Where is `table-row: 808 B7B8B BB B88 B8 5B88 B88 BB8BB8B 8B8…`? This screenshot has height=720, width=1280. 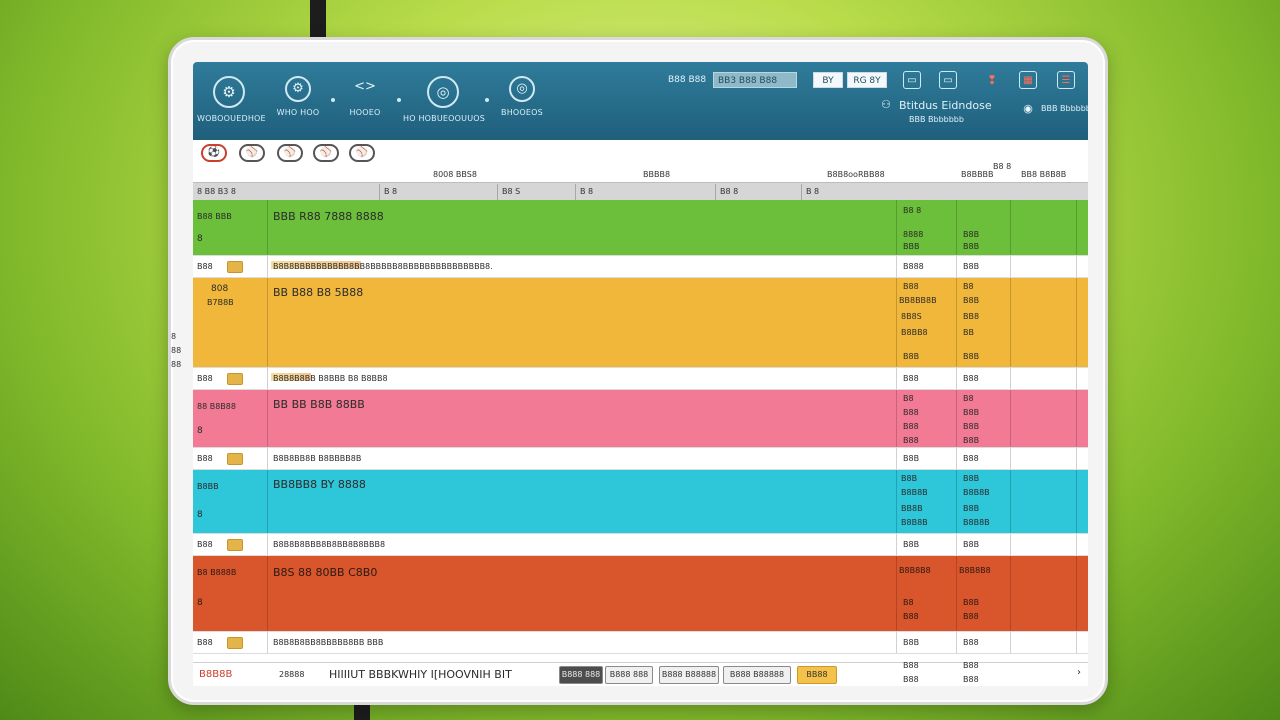
table-row: 808 B7B8B BB B88 B8 5B88 B88 BB8BB8B 8B8… is located at coordinates (640, 323).